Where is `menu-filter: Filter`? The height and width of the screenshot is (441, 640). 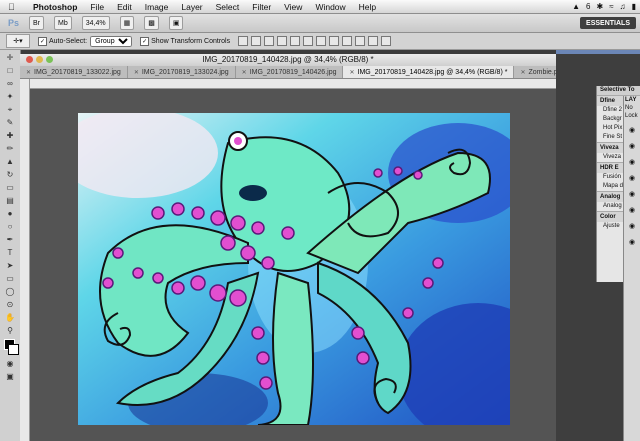 menu-filter: Filter is located at coordinates (261, 7).